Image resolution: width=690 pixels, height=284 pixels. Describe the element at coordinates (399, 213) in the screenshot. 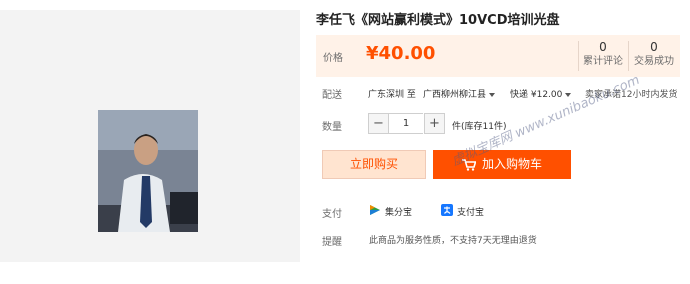

I see `payment-method-jifenbao: 集分宝` at that location.